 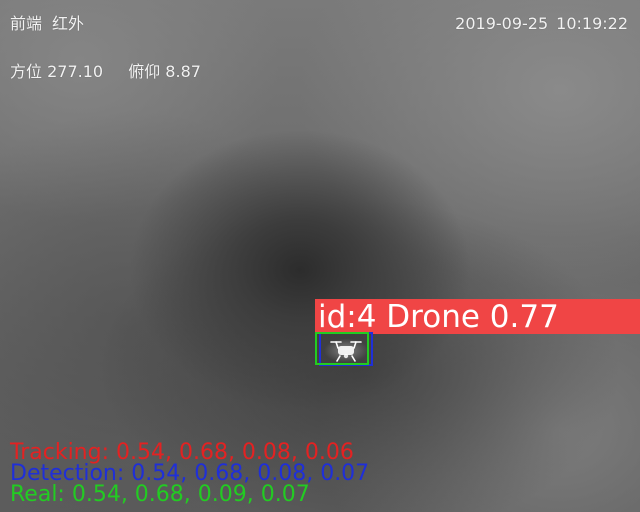 I want to click on azimuth-value: 277.10, so click(x=75, y=71).